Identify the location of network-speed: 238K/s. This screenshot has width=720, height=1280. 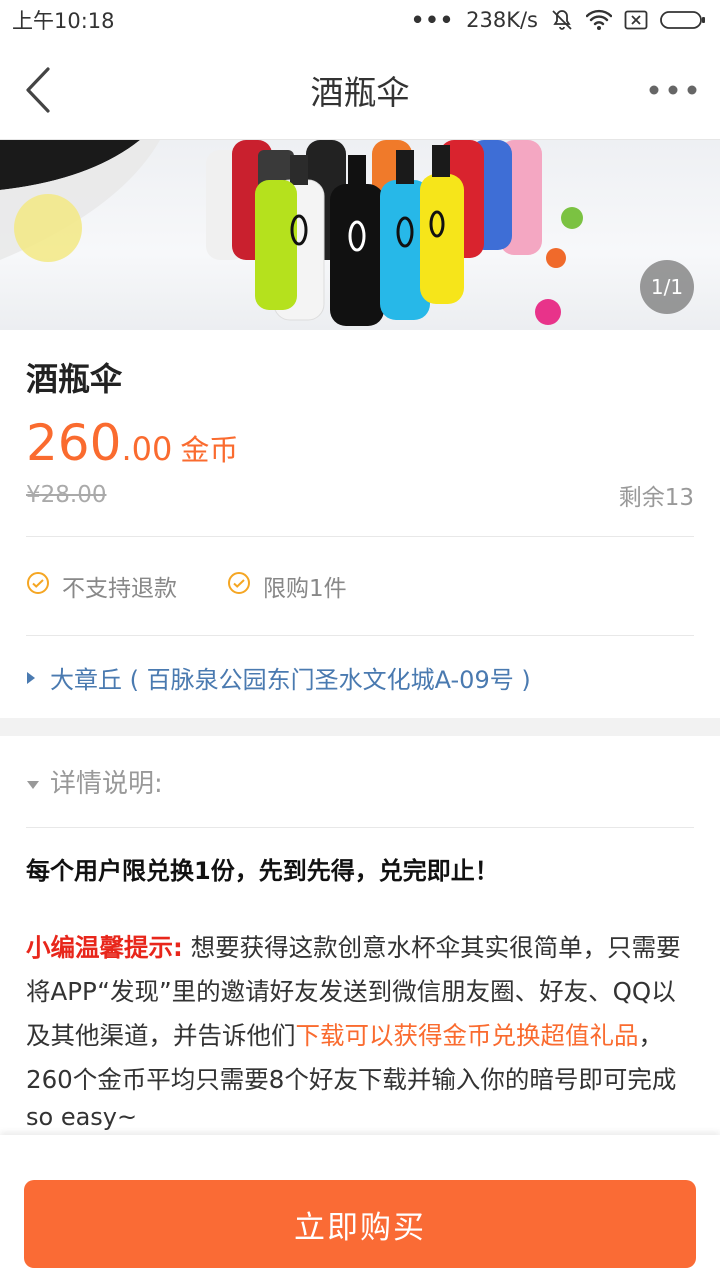
(502, 20).